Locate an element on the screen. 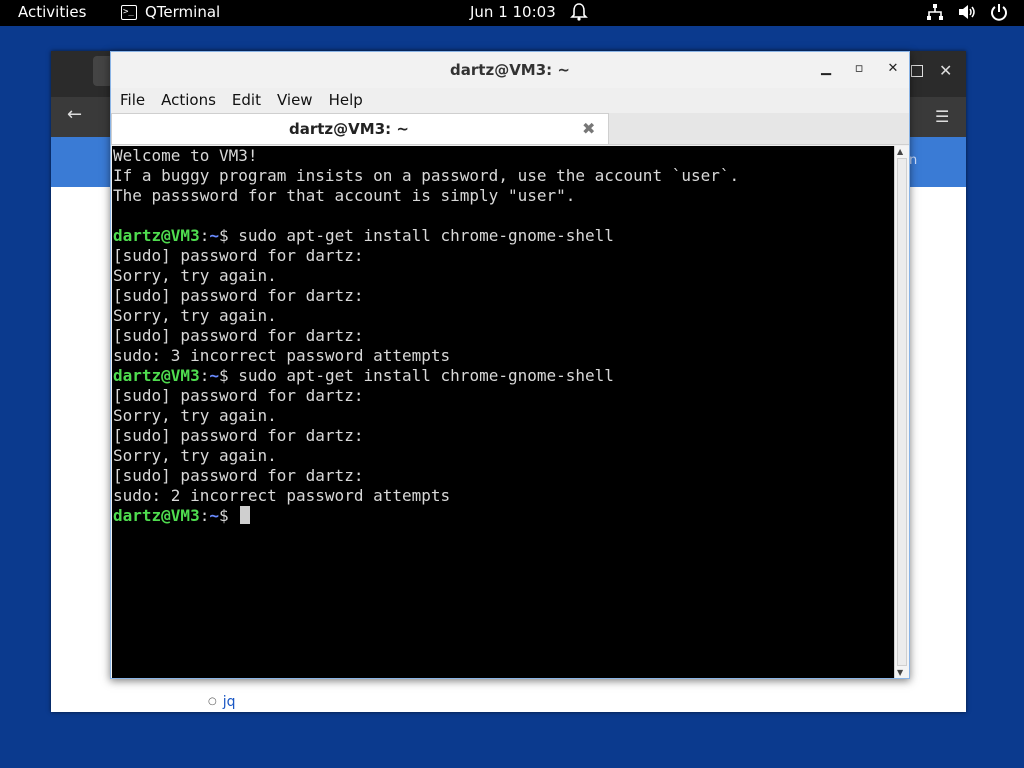 The height and width of the screenshot is (768, 1024). list-item-link: ○ jq is located at coordinates (222, 702).